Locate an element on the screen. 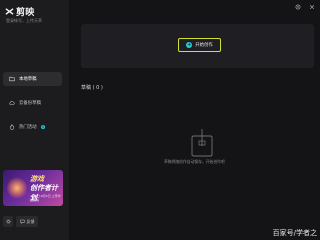 The height and width of the screenshot is (240, 320). login-hint: 登录帐号，上传天草 is located at coordinates (24, 21).